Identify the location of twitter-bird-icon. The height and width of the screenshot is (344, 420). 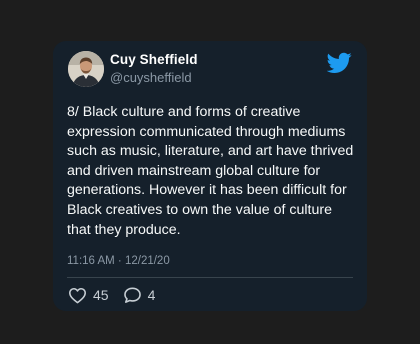
(339, 63).